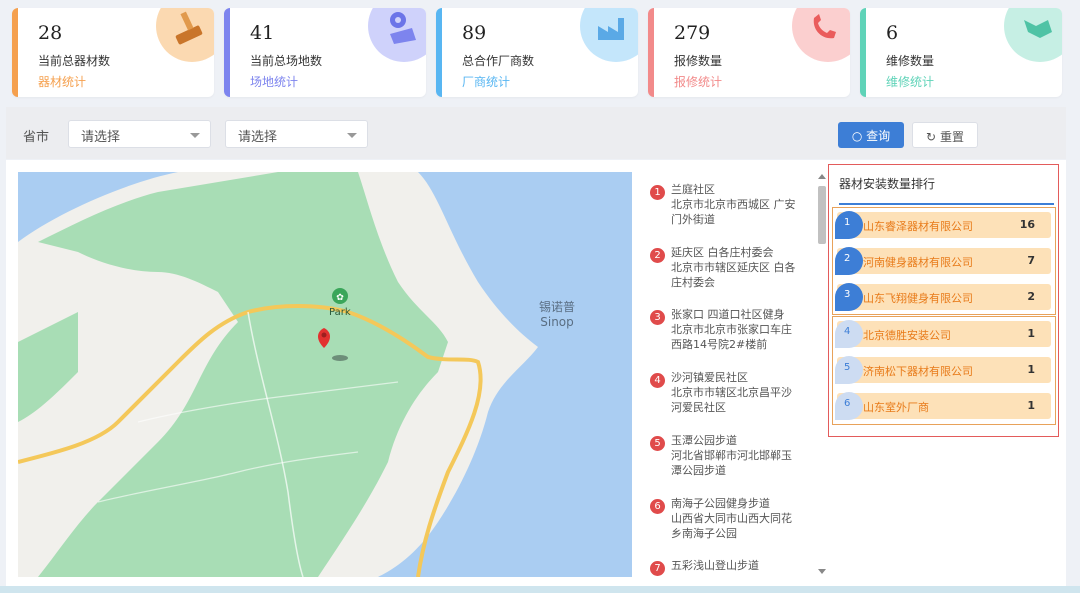 The image size is (1080, 593). What do you see at coordinates (536, 133) in the screenshot?
I see `filter-bar: 省市 请选择 请选择 ○ 查询 ↻ 重置` at bounding box center [536, 133].